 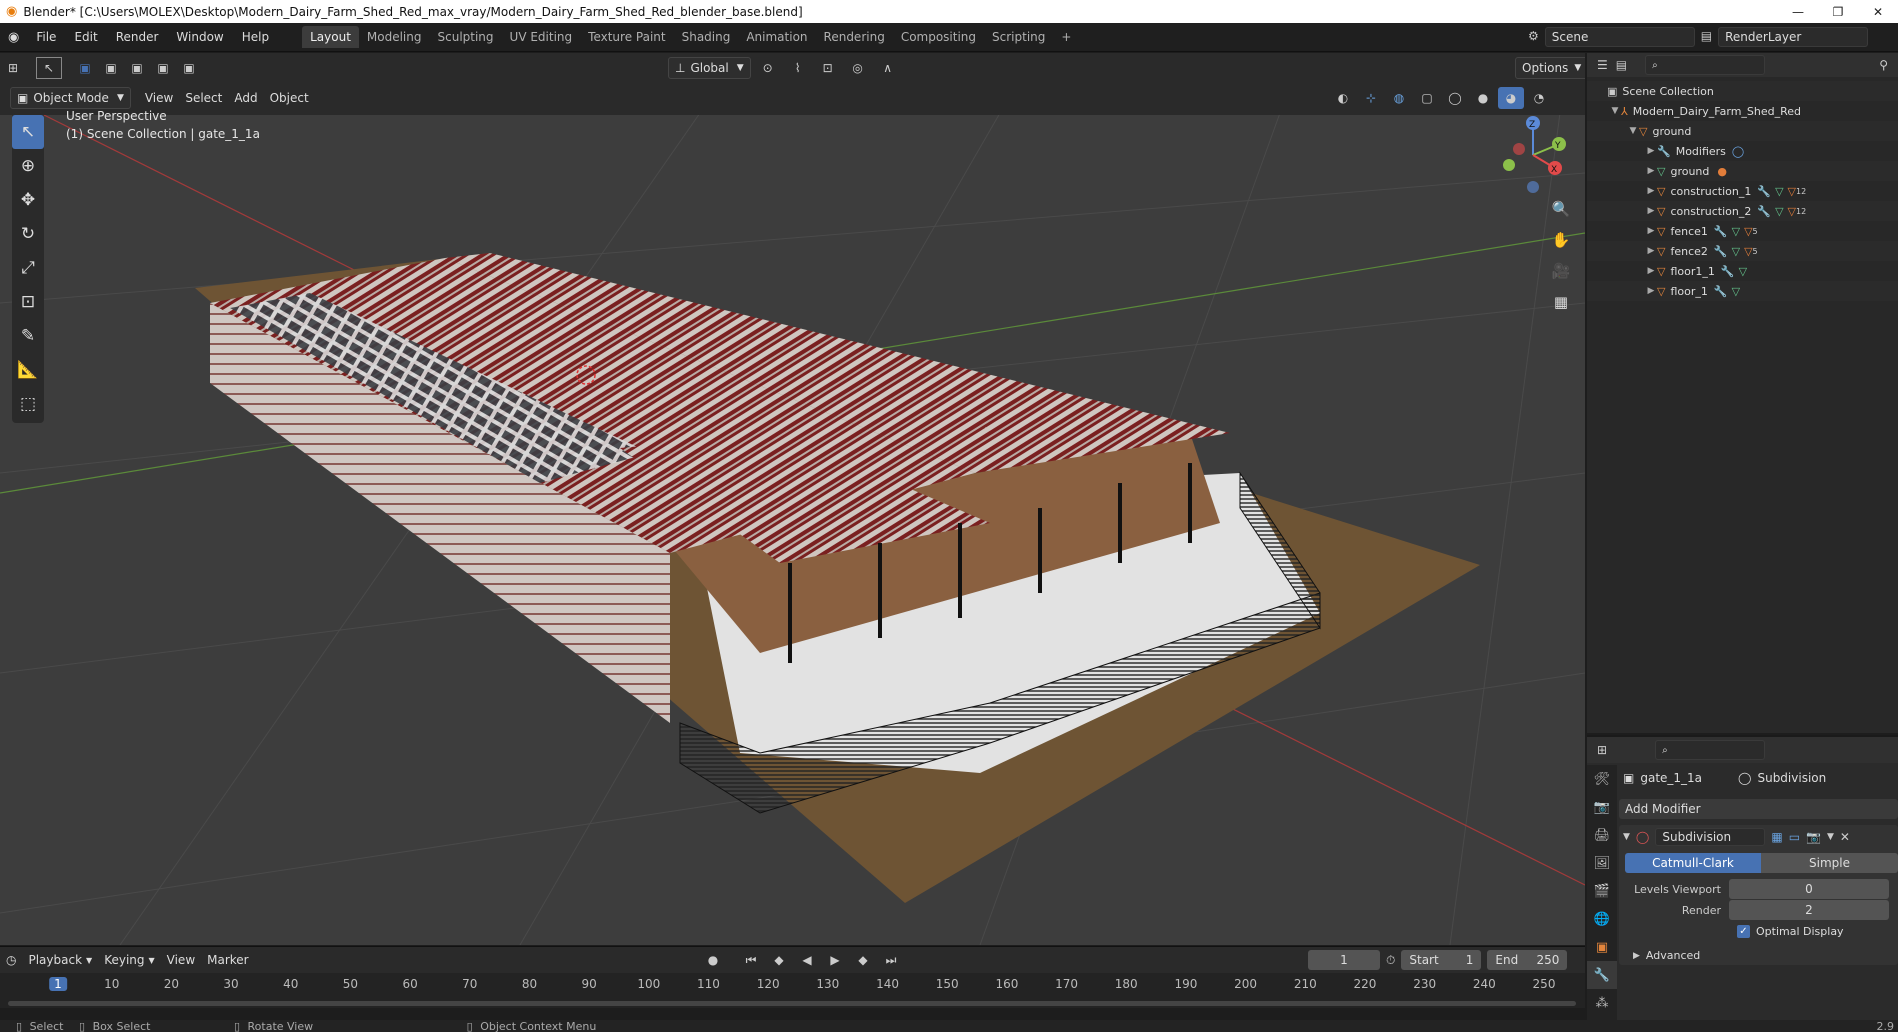 I want to click on blender-menu-icon: ◉, so click(x=13, y=37).